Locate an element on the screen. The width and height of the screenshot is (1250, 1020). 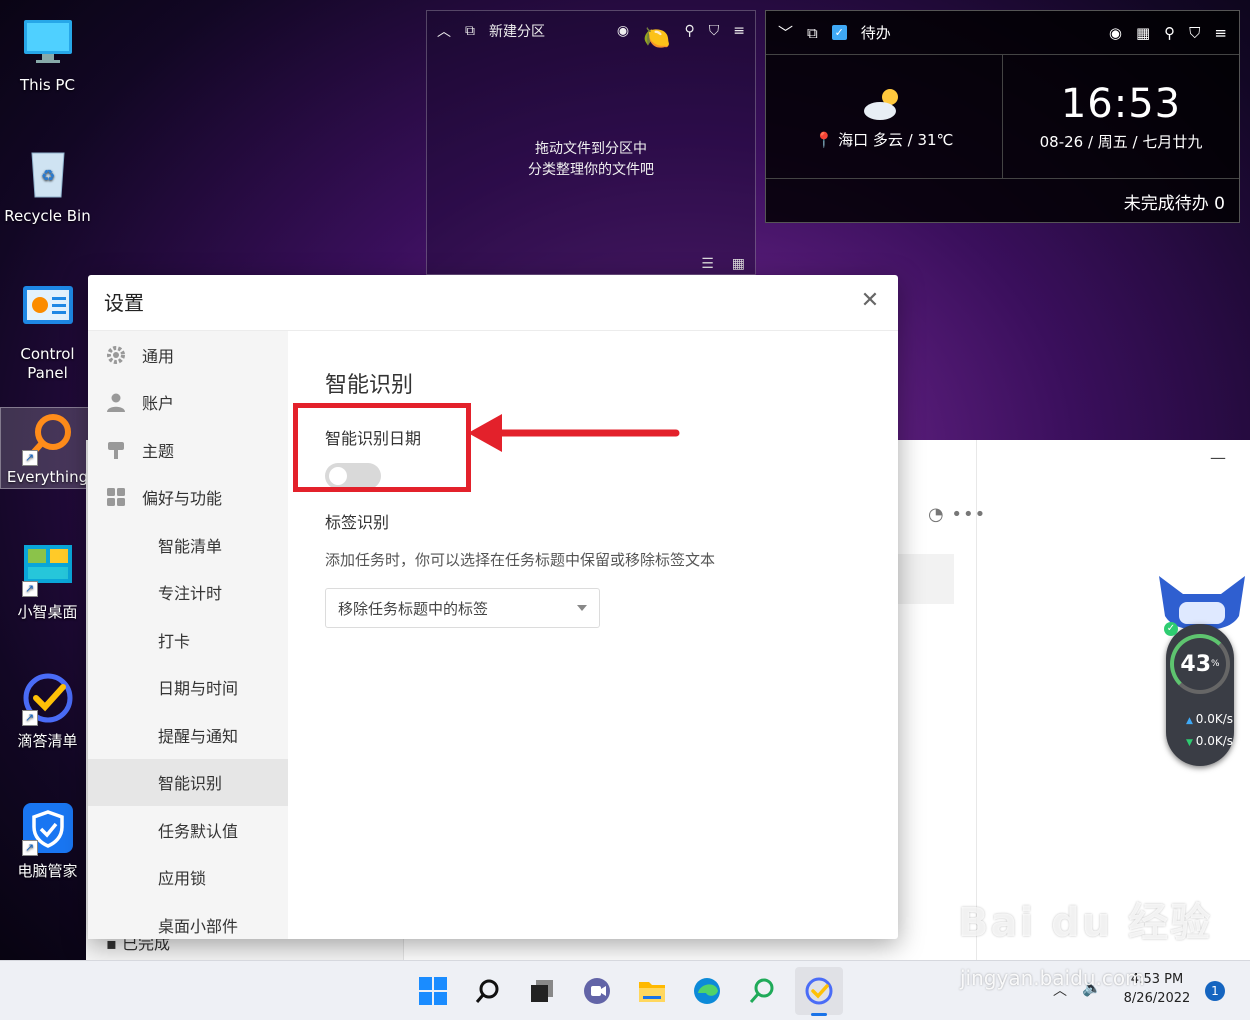
desktop-icon-recycle-bin: ♻ Recycle Bin is located at coordinates (47, 185).